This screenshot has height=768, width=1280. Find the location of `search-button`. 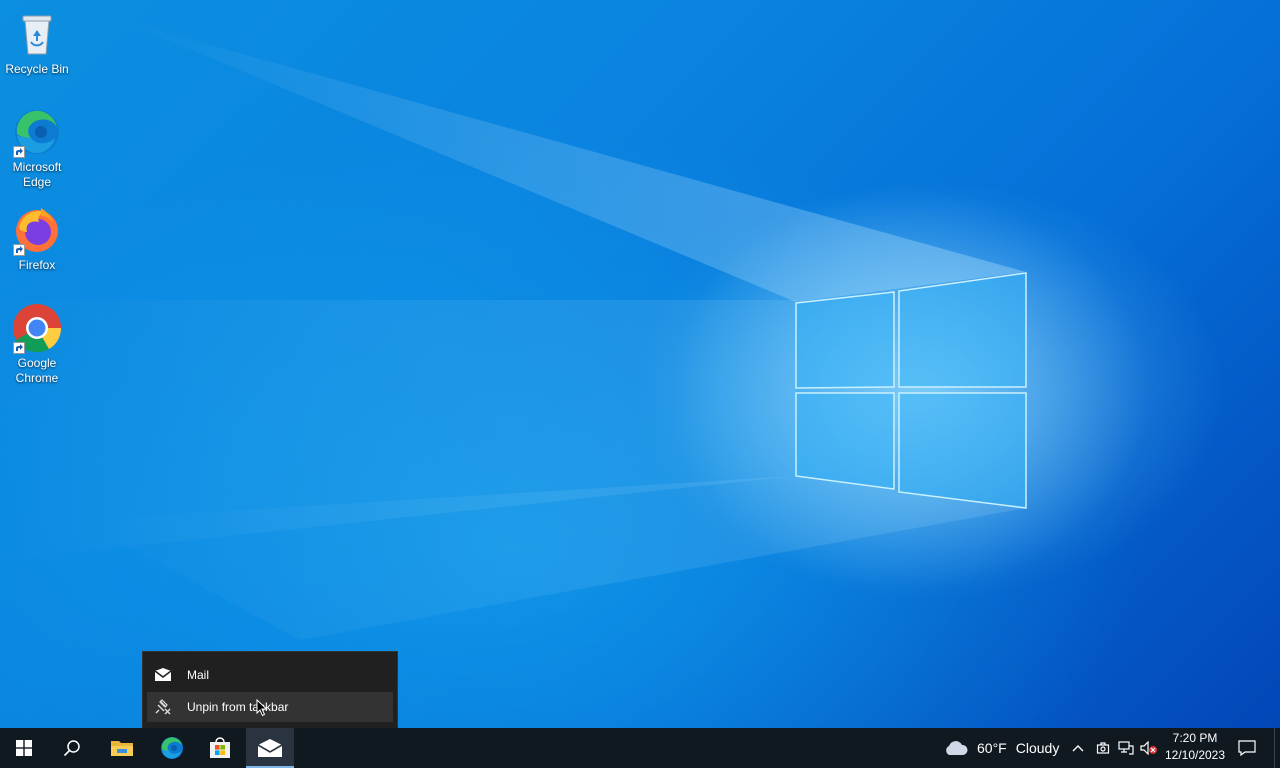

search-button is located at coordinates (72, 748).